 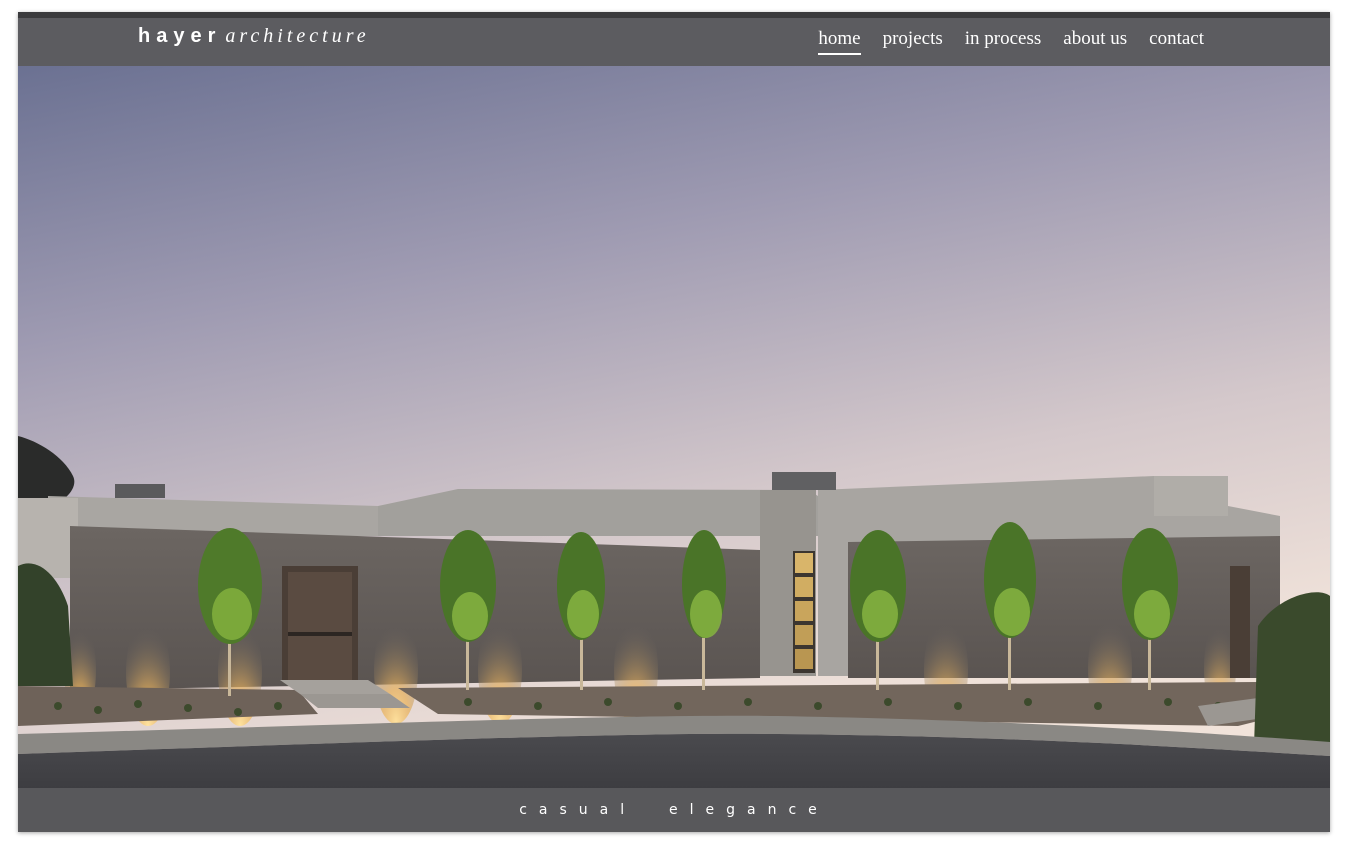 I want to click on site-logo: hayer architecture, so click(x=254, y=36).